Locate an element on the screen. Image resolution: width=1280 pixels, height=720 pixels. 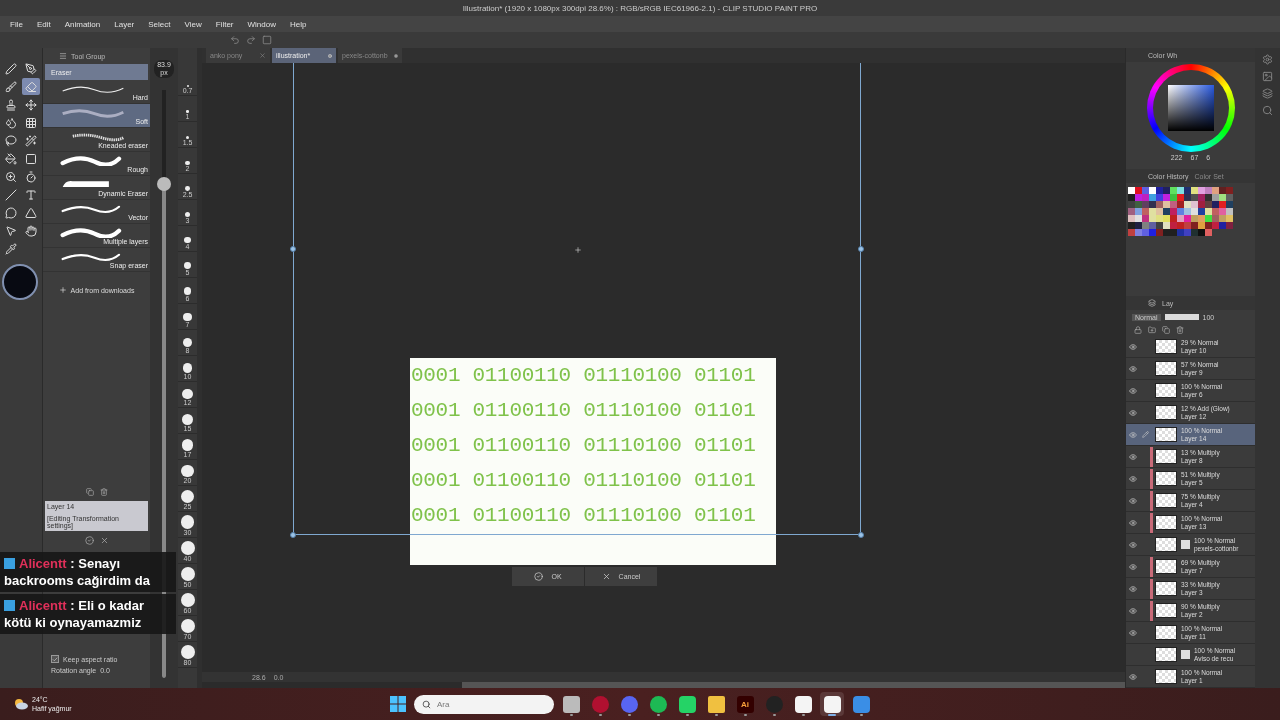
menu-item: Edit is located at coordinates (43, 24).